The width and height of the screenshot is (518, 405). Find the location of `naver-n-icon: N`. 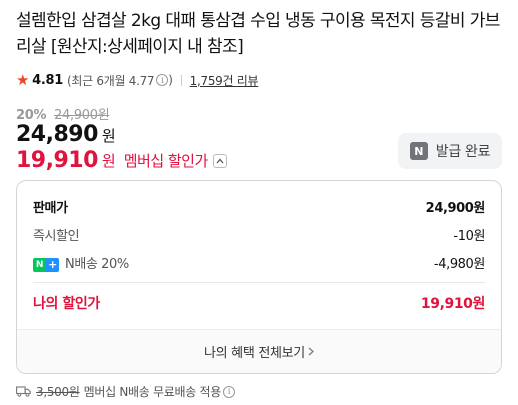

naver-n-icon: N is located at coordinates (418, 151).